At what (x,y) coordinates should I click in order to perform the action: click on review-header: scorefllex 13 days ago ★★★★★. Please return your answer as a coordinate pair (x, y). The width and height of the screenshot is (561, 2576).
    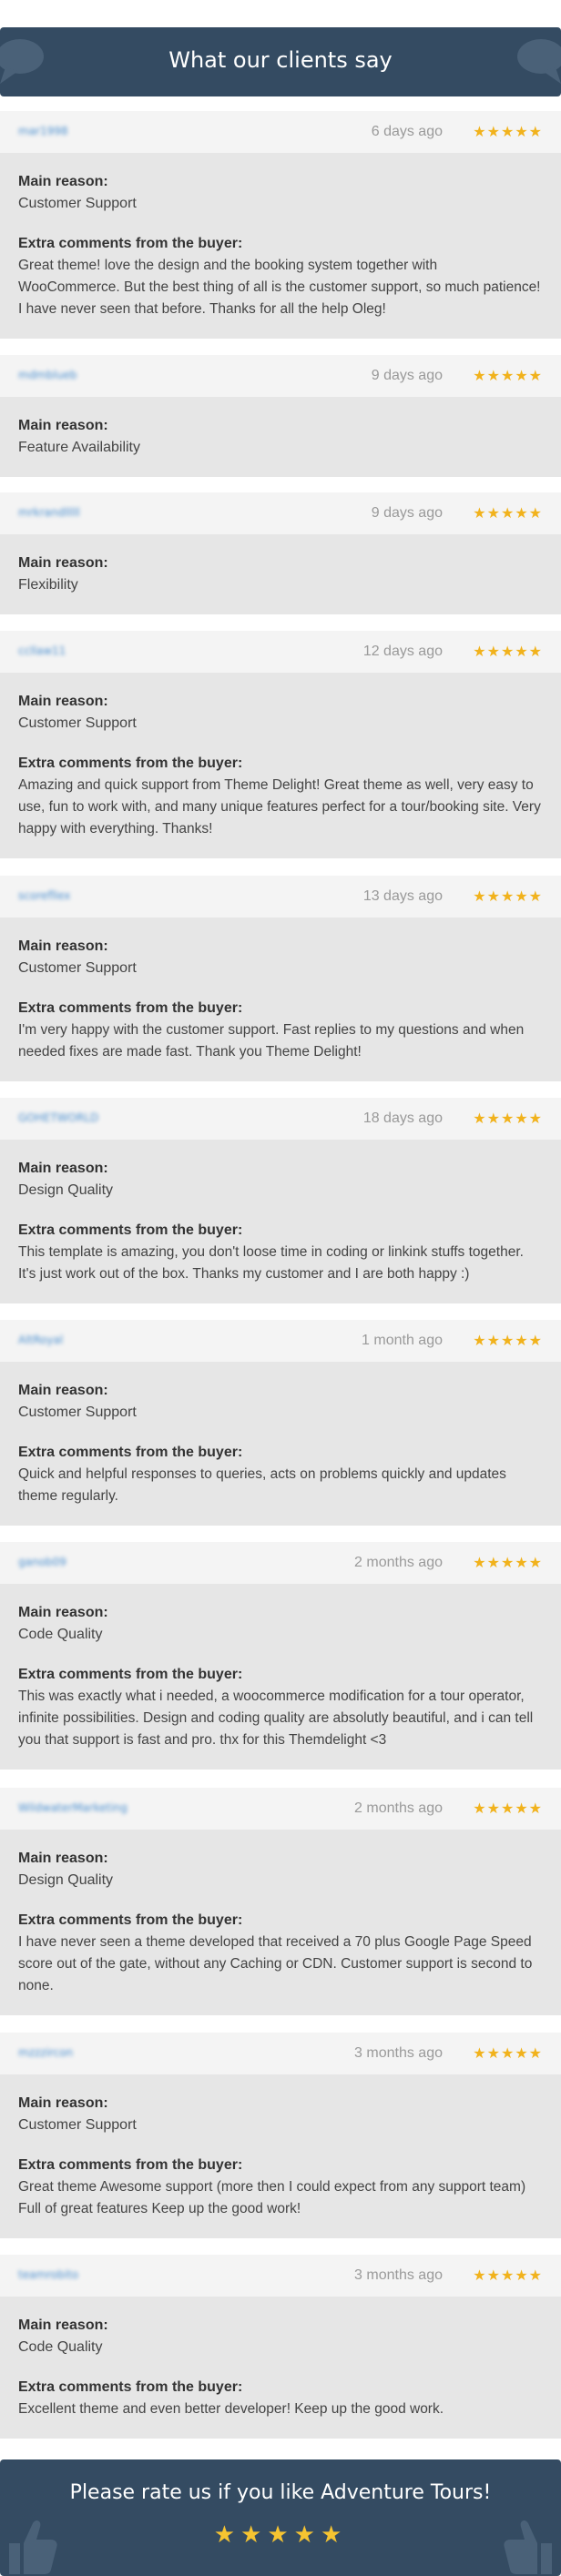
    Looking at the image, I should click on (280, 897).